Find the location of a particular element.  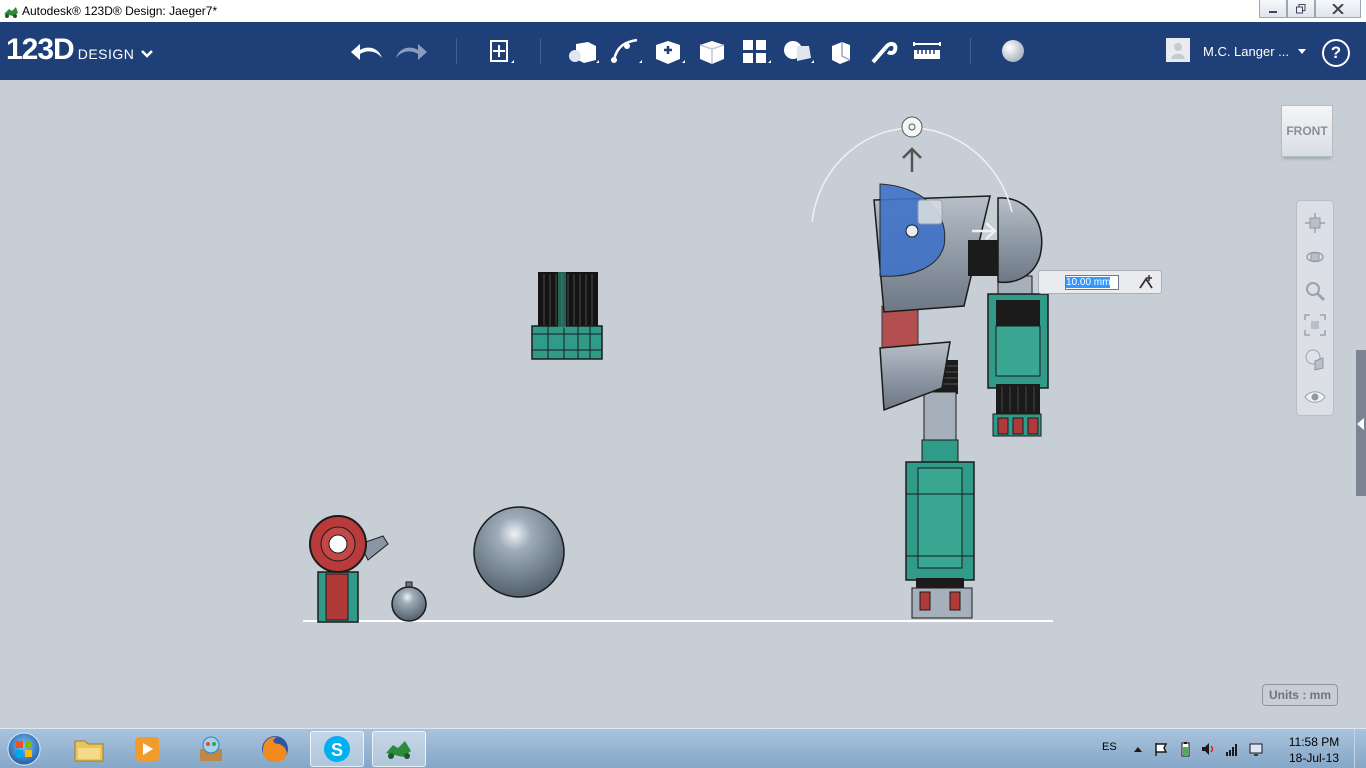

close-button is located at coordinates (1338, 9).